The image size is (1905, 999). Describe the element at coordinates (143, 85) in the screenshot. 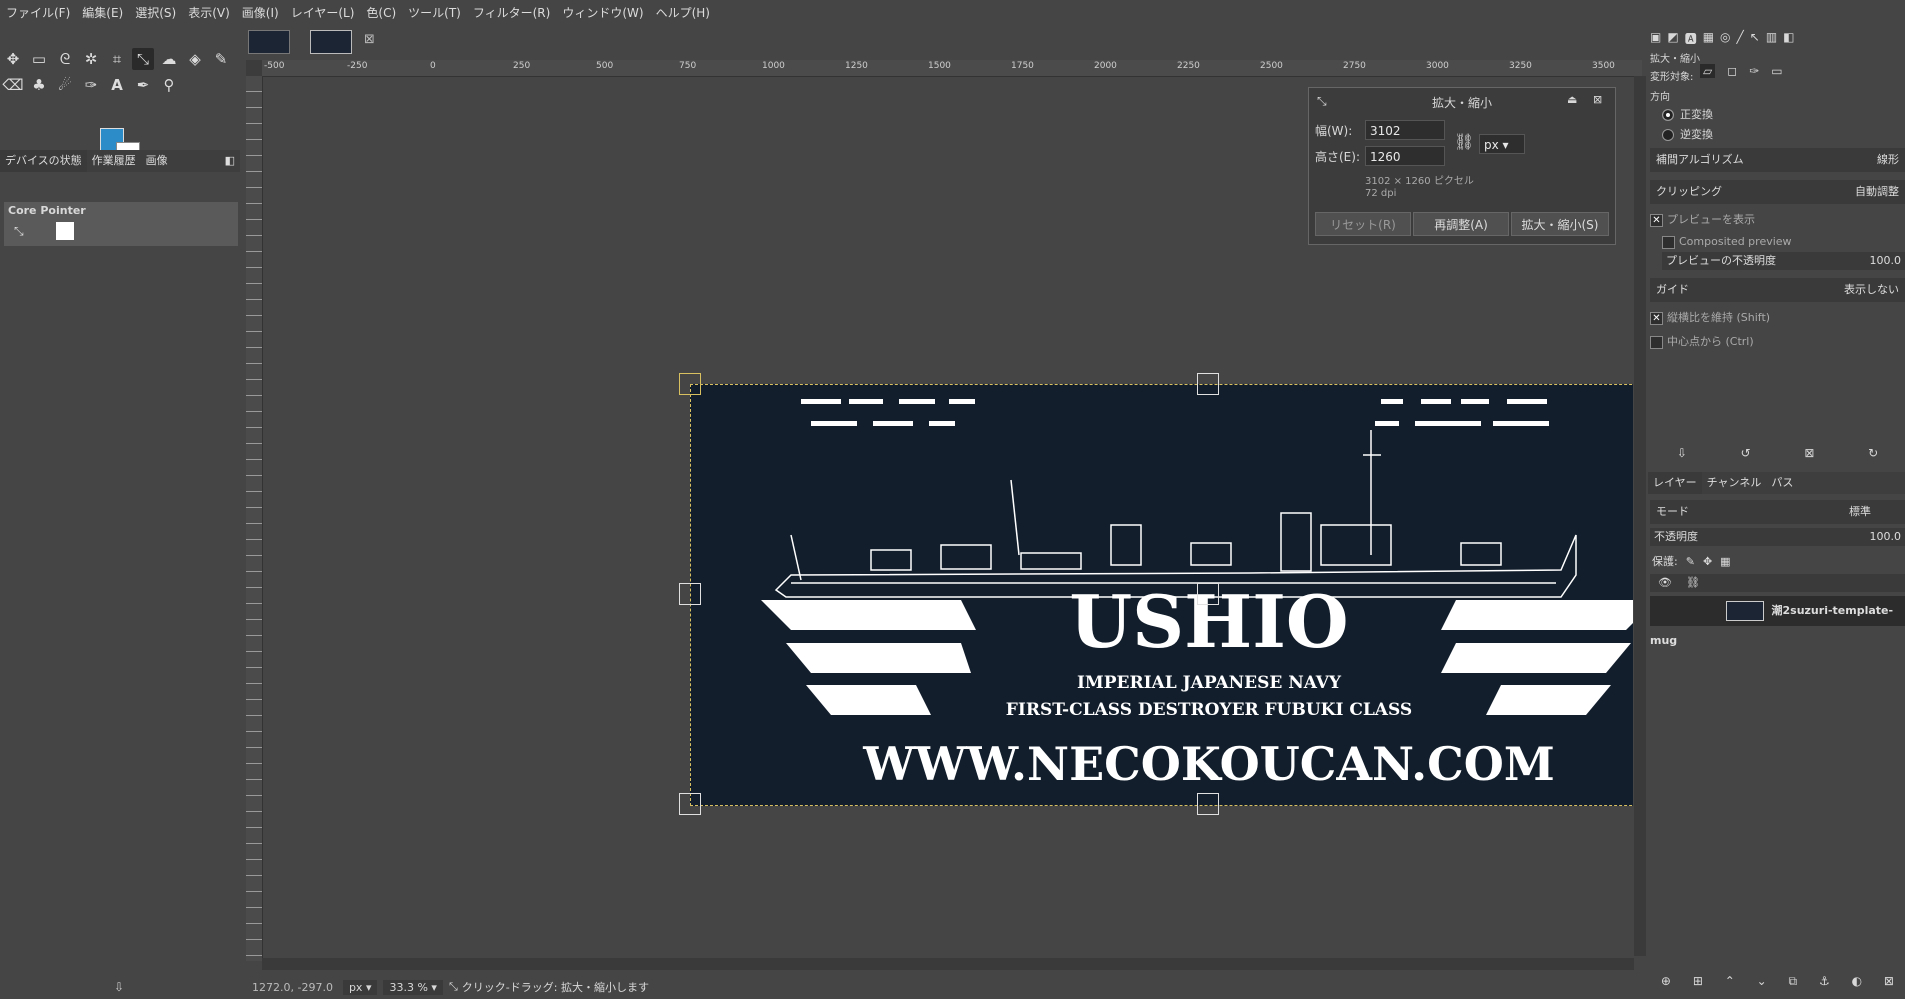

I see `color-picker-icon: ✒` at that location.